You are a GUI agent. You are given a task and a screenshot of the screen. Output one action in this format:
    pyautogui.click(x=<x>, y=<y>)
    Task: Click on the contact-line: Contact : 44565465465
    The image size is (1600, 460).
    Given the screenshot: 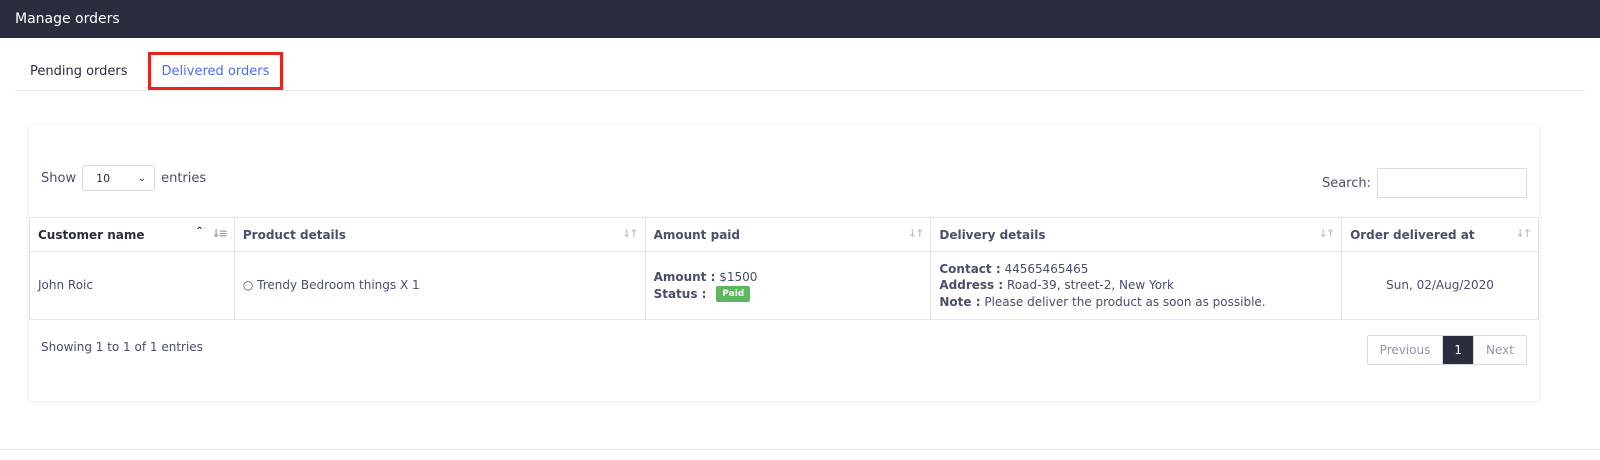 What is the action you would take?
    pyautogui.click(x=1136, y=269)
    